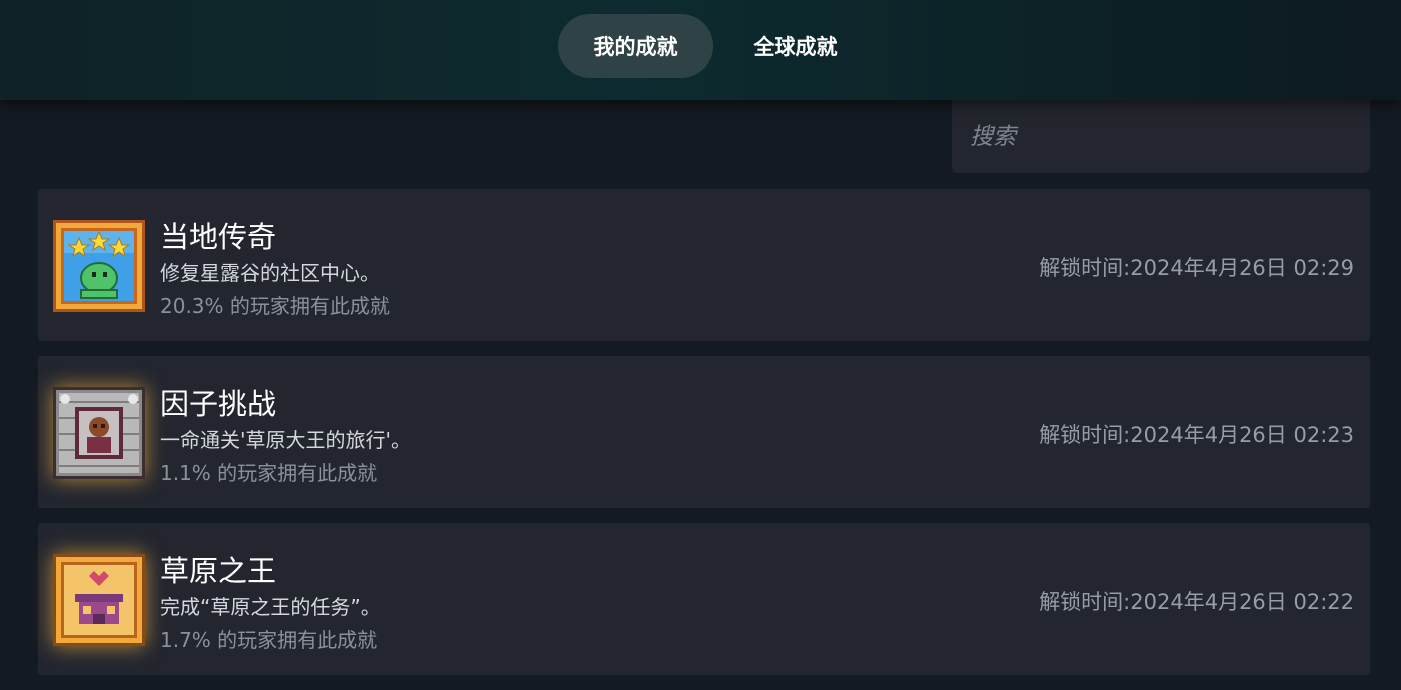  What do you see at coordinates (1152, 136) in the screenshot?
I see `search-input` at bounding box center [1152, 136].